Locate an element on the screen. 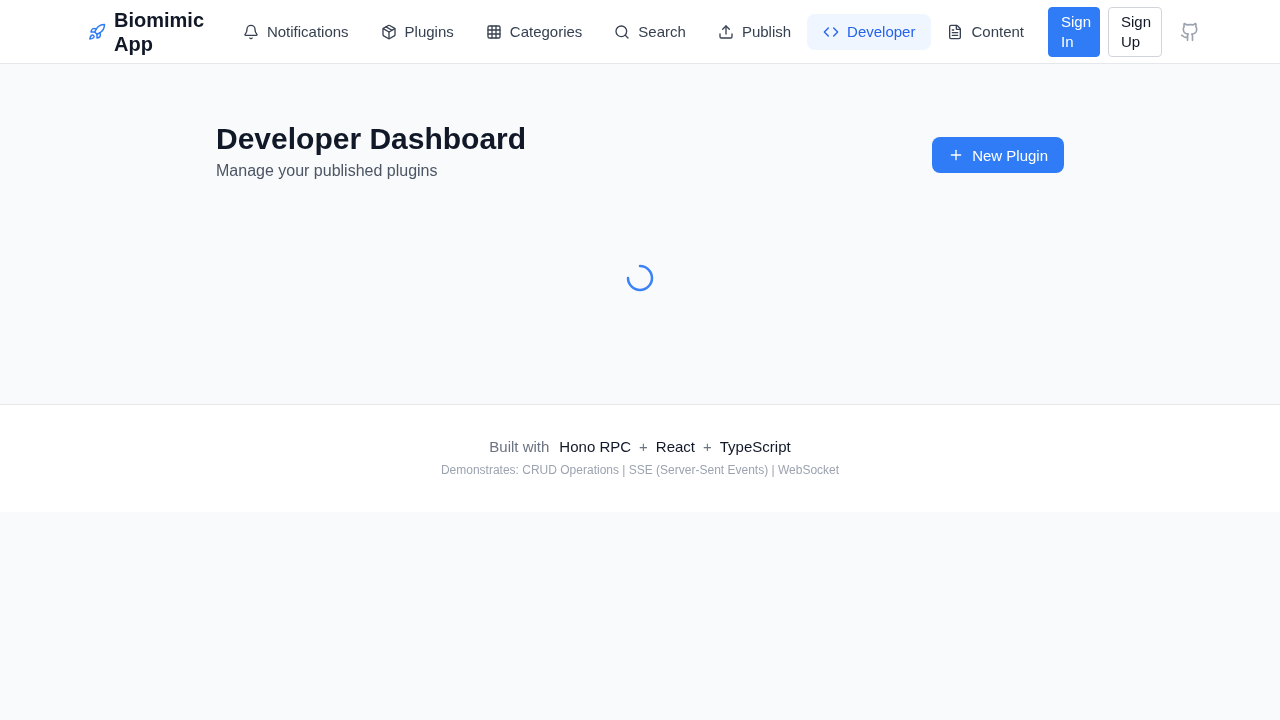  page-subtitle: Manage your published plugins is located at coordinates (327, 171).